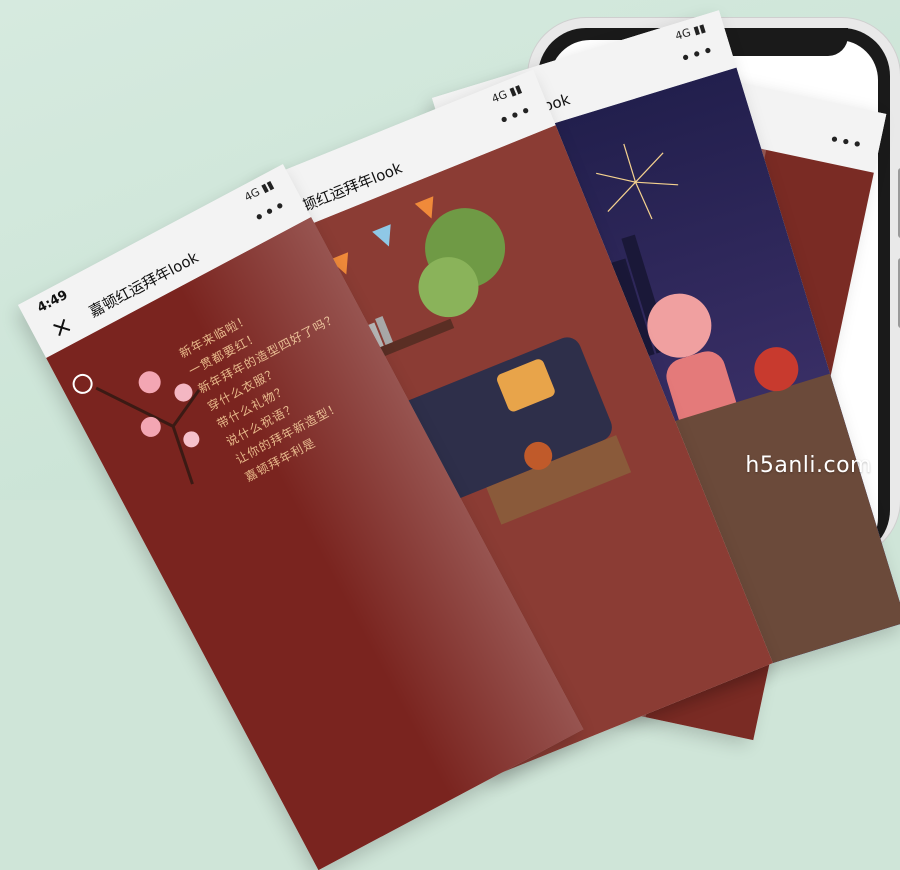 Image resolution: width=900 pixels, height=870 pixels. What do you see at coordinates (808, 465) in the screenshot?
I see `watermark-text: h5anli.com` at bounding box center [808, 465].